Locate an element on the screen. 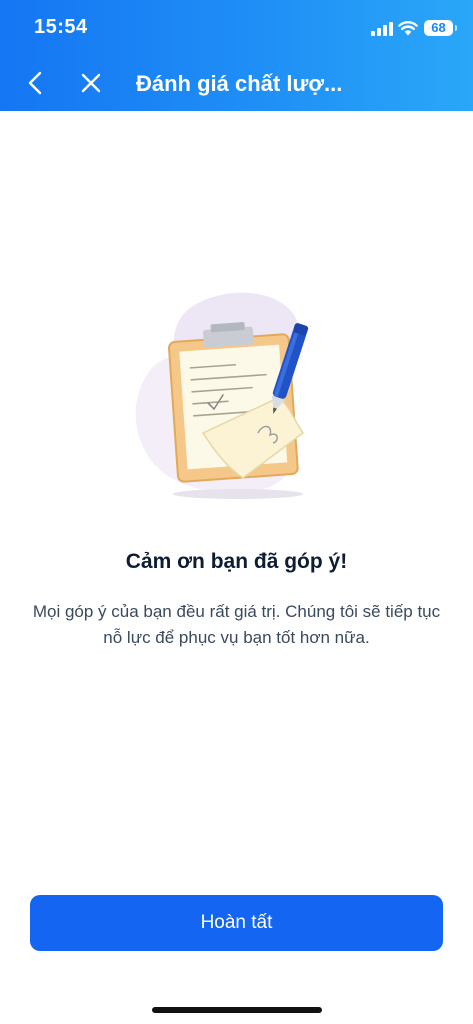 The width and height of the screenshot is (473, 1024). done-button: Hoàn tất is located at coordinates (236, 923).